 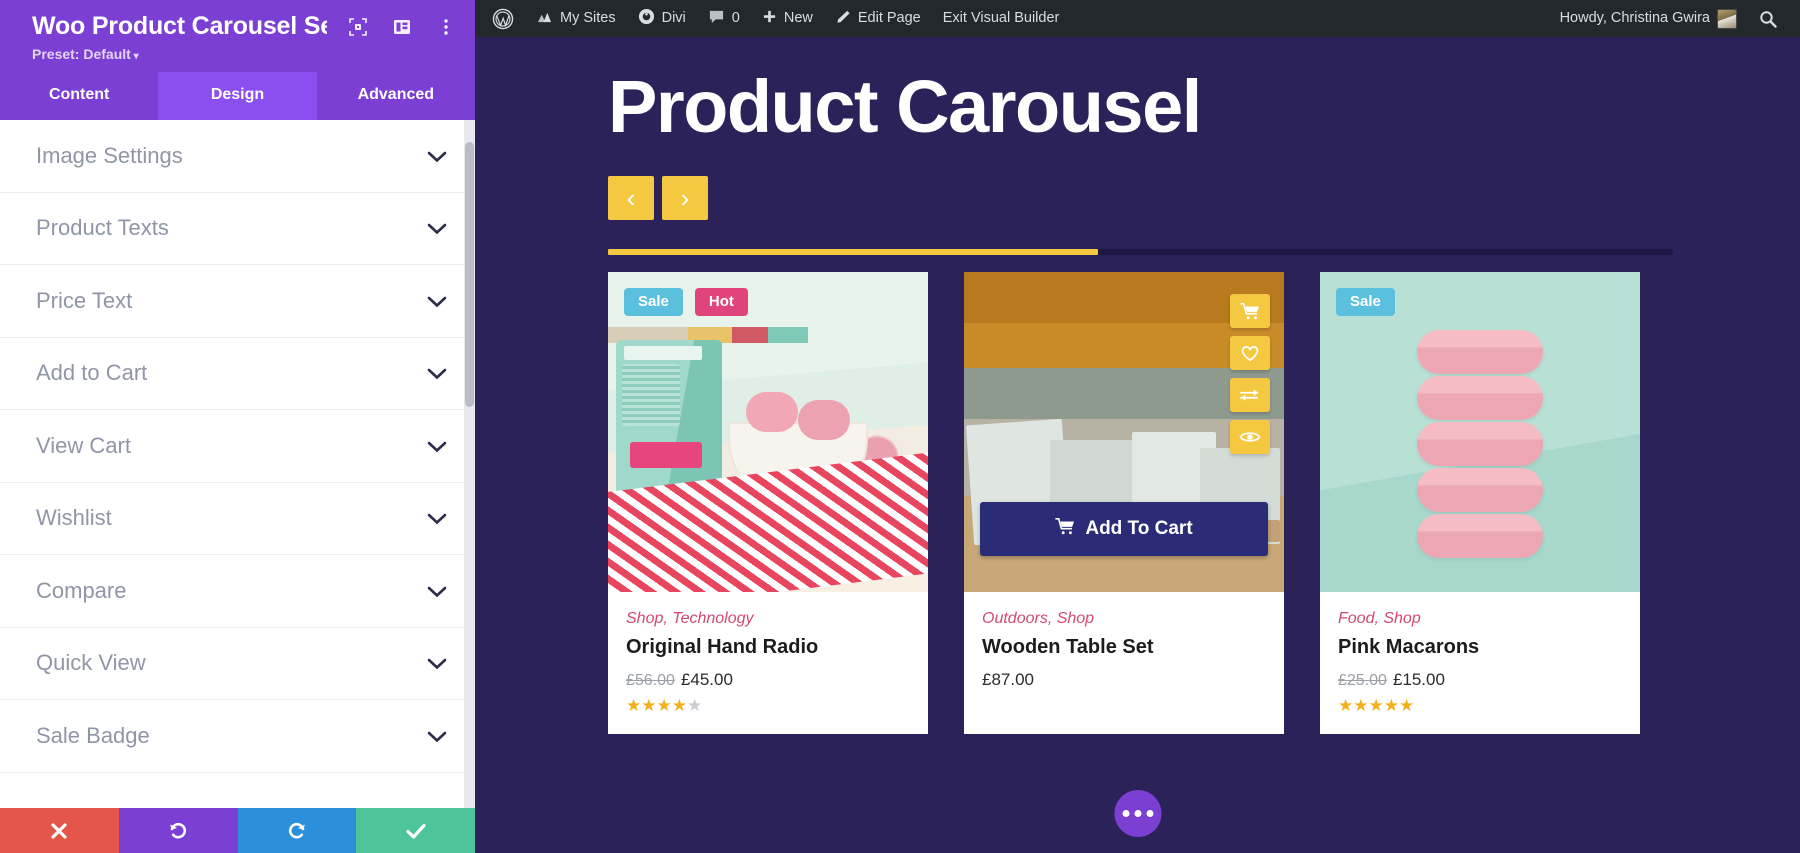 I want to click on compare-icon, so click(x=1250, y=395).